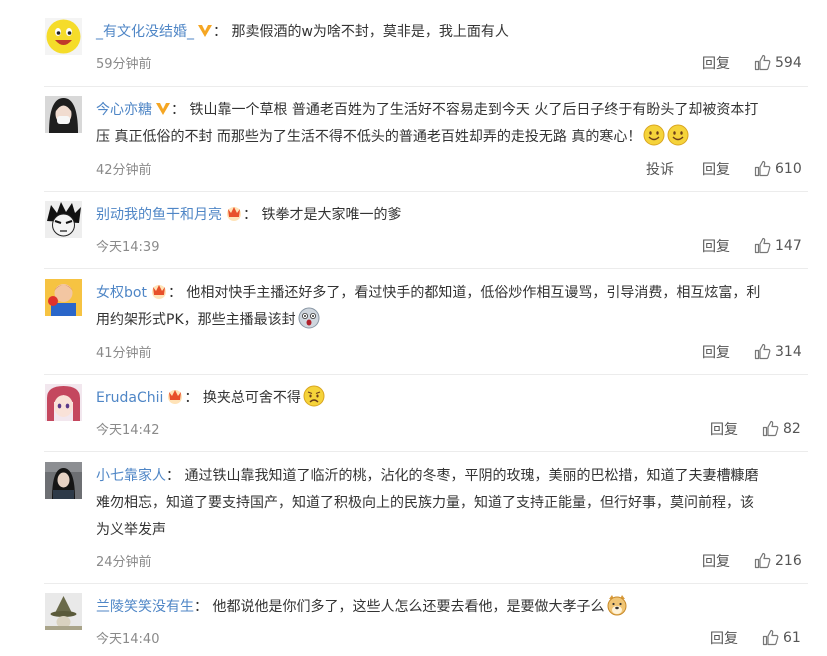  Describe the element at coordinates (145, 607) in the screenshot. I see `username-link: 兰陵笑笑没有生` at that location.